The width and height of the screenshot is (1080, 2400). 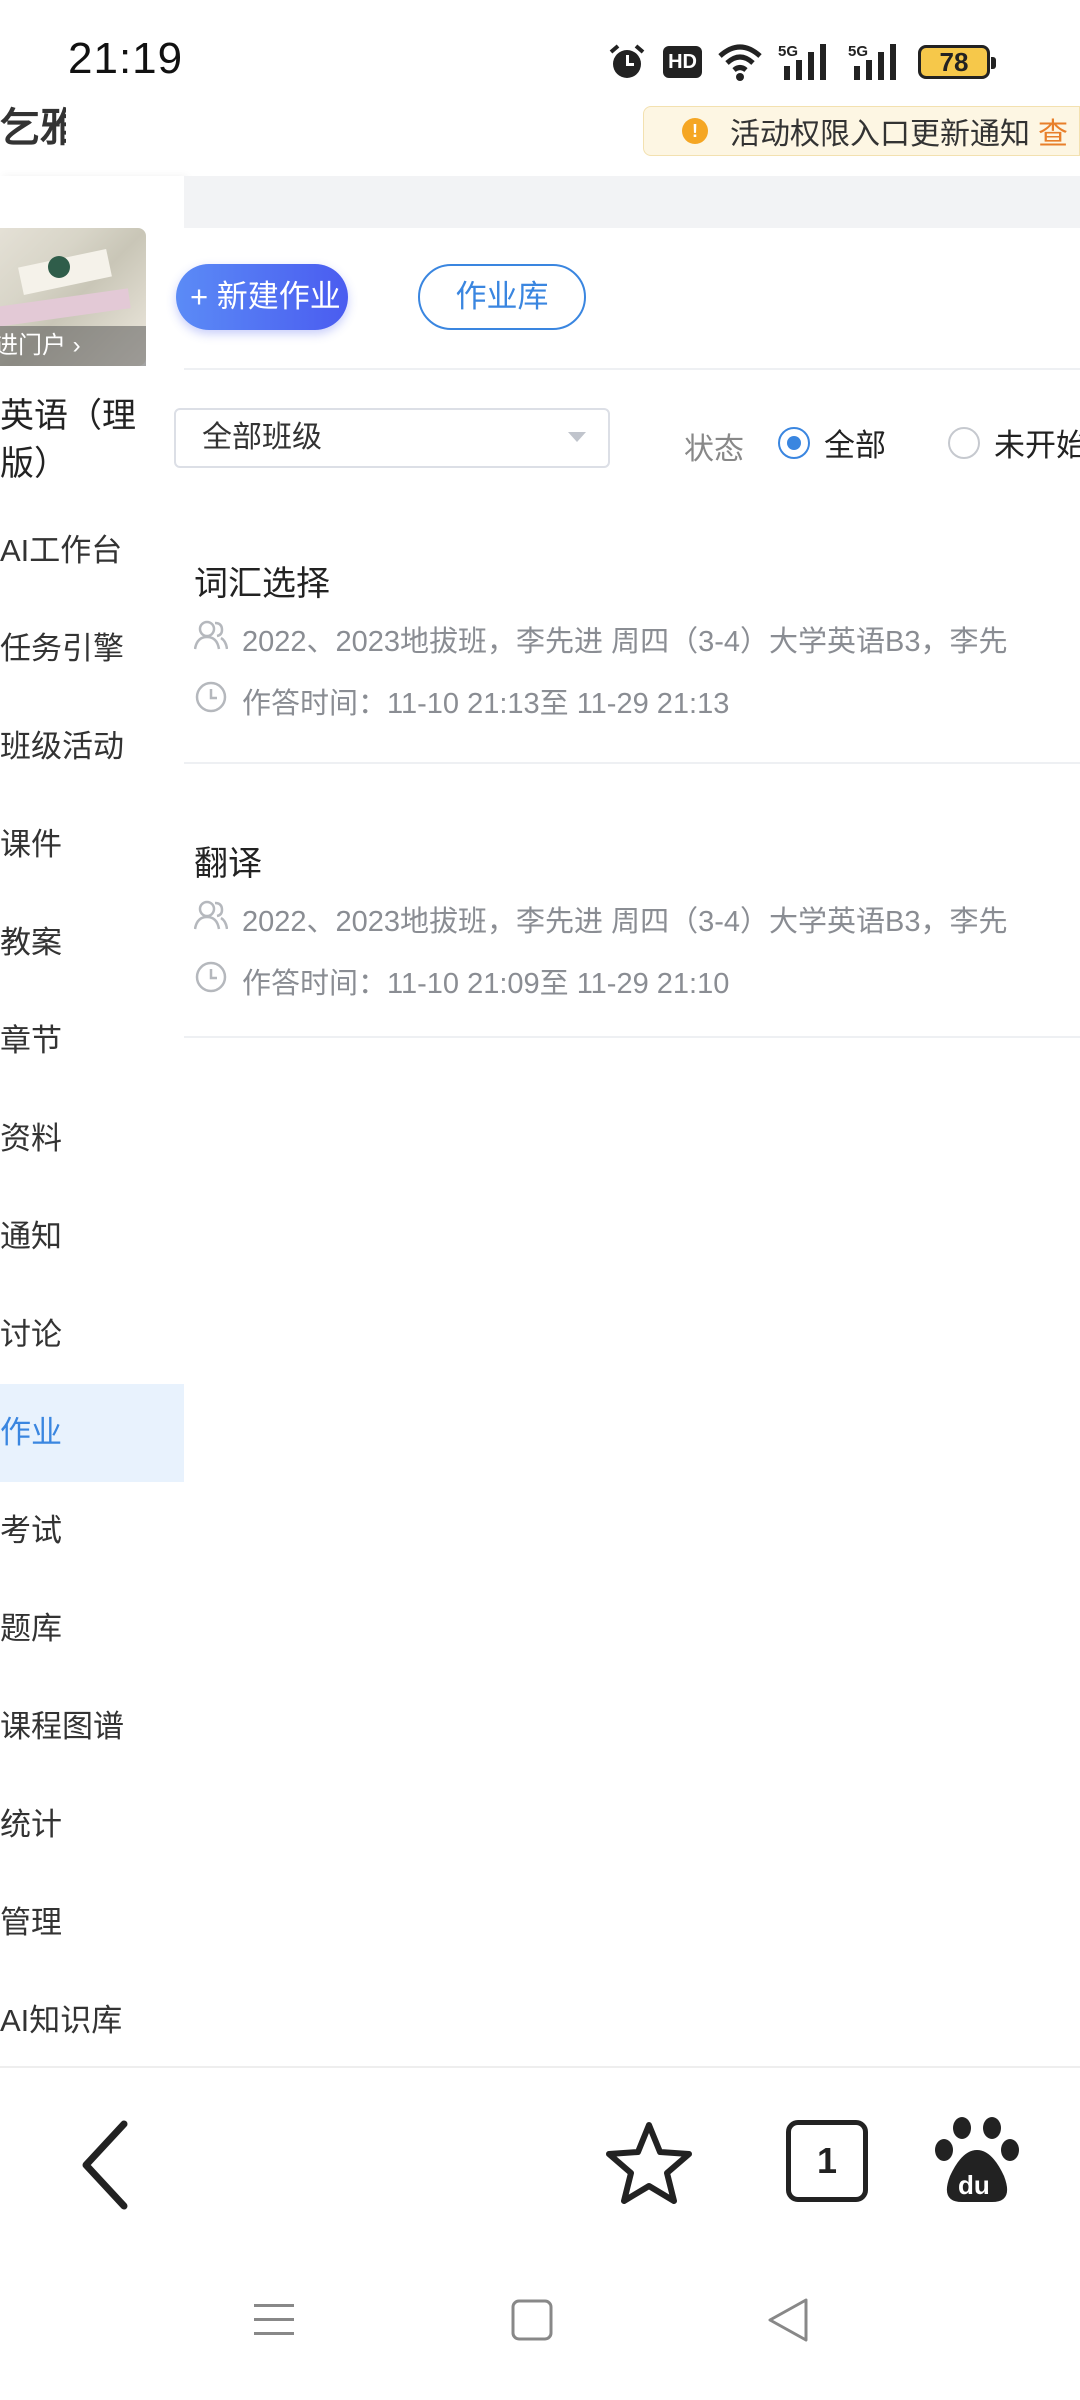 What do you see at coordinates (632, 202) in the screenshot?
I see `main-topbar` at bounding box center [632, 202].